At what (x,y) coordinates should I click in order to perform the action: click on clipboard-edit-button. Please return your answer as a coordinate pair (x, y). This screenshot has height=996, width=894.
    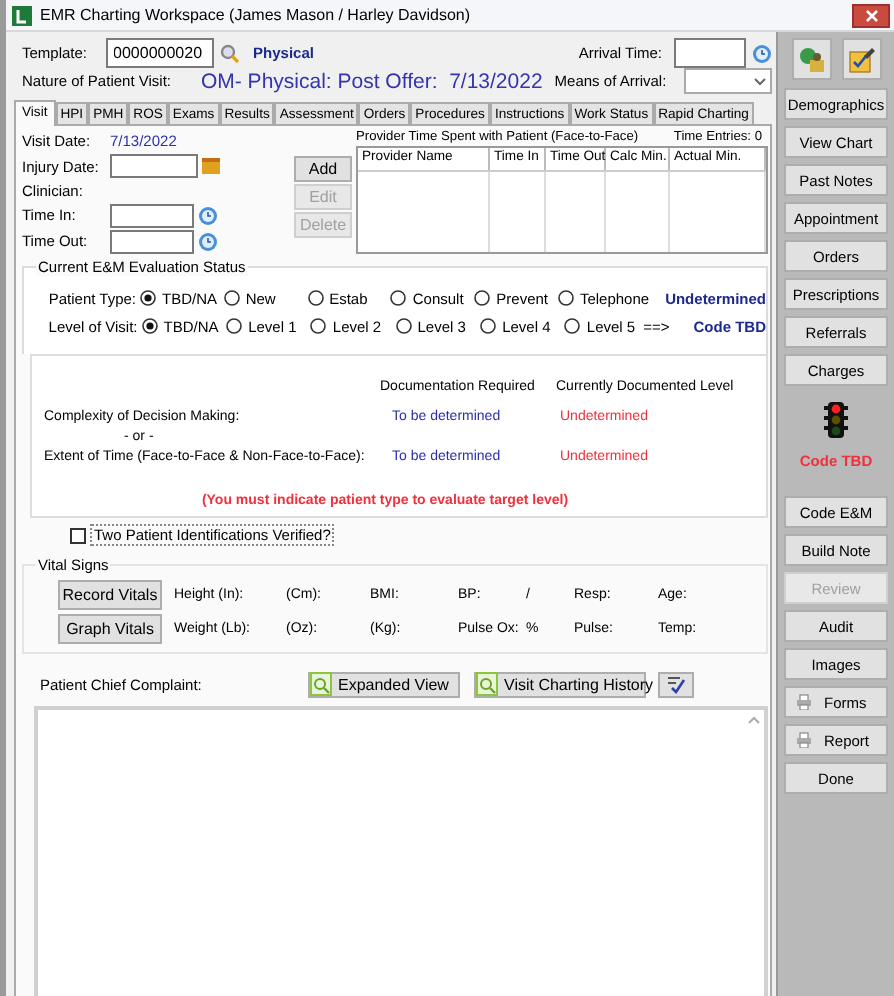
    Looking at the image, I should click on (861, 59).